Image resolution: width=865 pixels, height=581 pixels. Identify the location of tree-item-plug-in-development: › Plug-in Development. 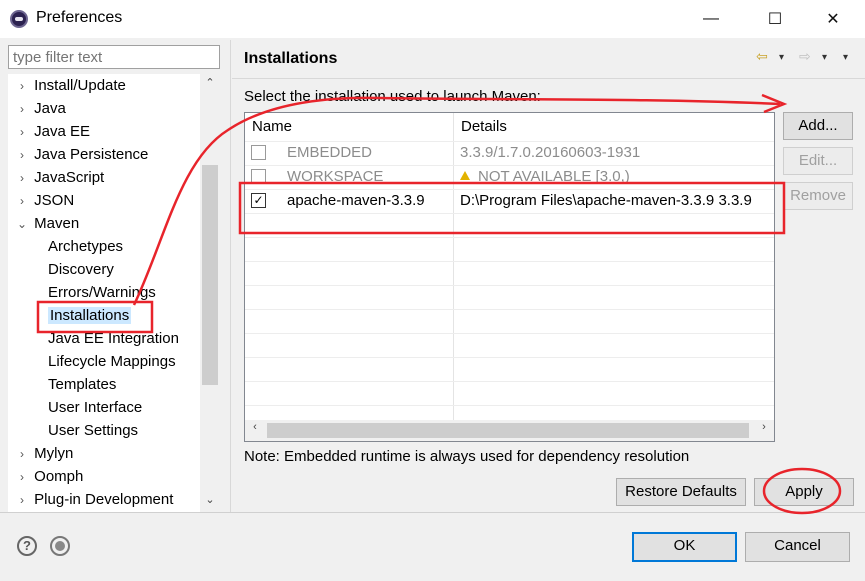
(93, 499).